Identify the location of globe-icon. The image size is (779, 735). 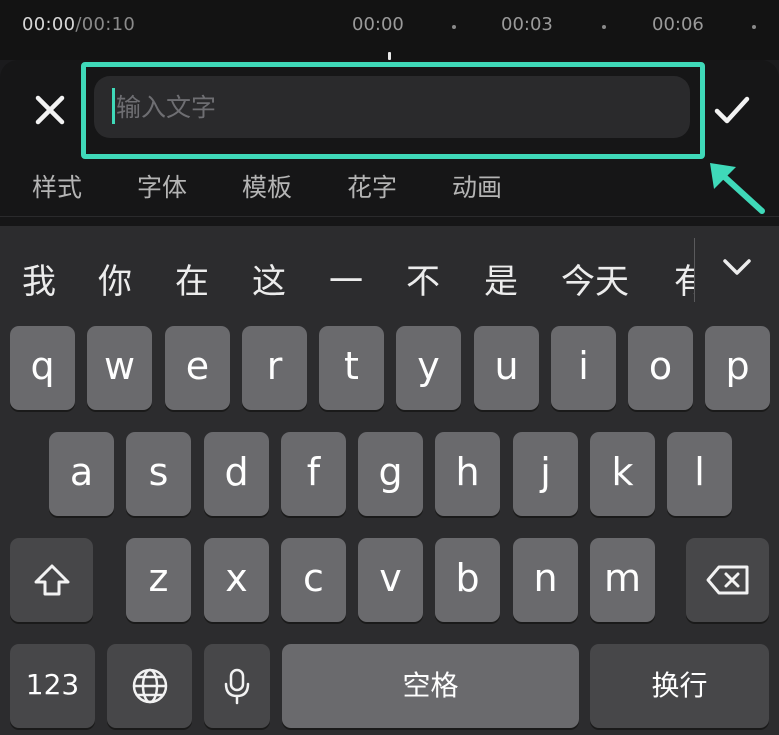
(149, 686).